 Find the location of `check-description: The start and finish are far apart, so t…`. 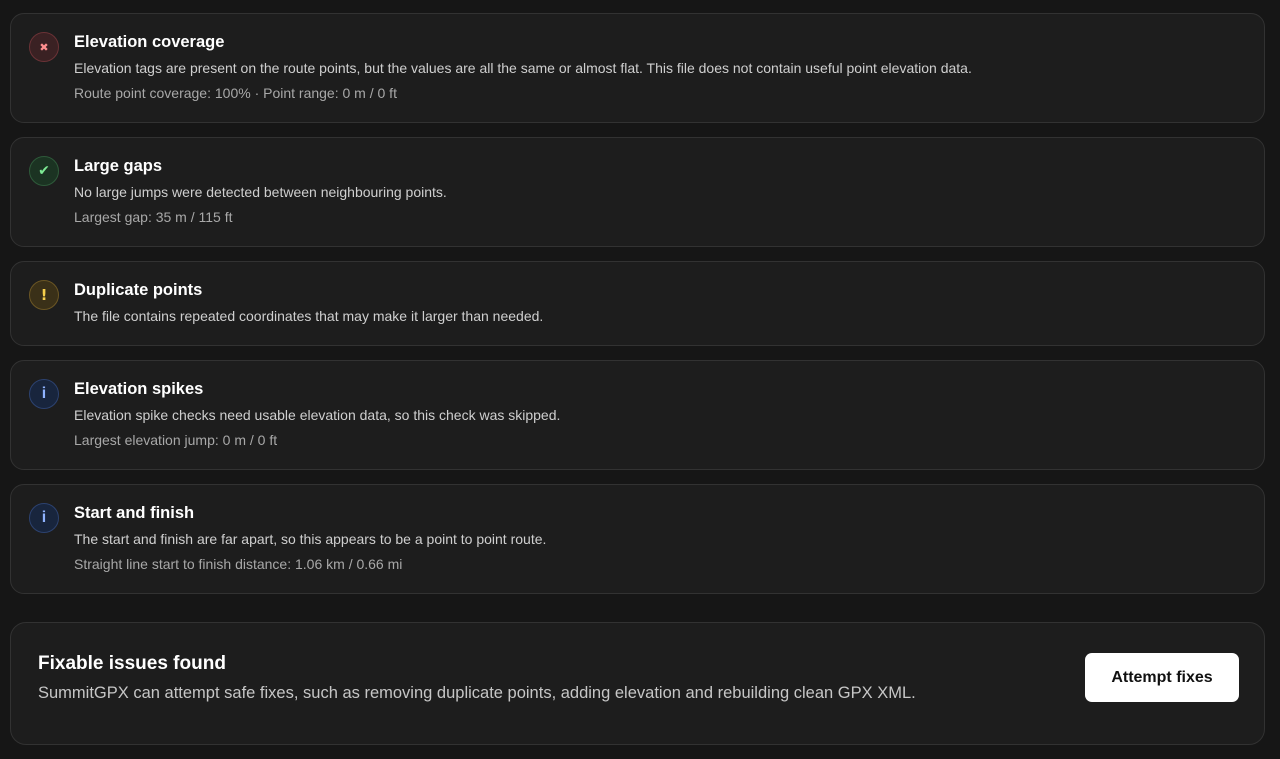

check-description: The start and finish are far apart, so t… is located at coordinates (310, 539).